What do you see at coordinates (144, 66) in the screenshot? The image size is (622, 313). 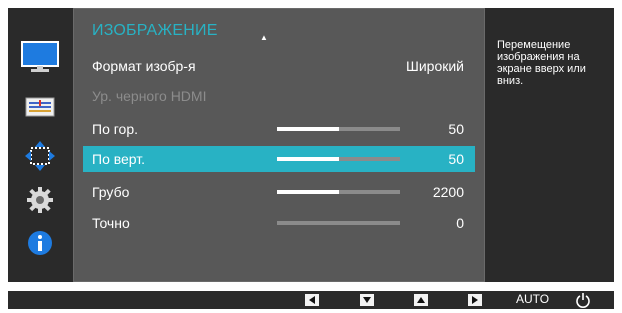 I see `row-label: Формат изобр-я` at bounding box center [144, 66].